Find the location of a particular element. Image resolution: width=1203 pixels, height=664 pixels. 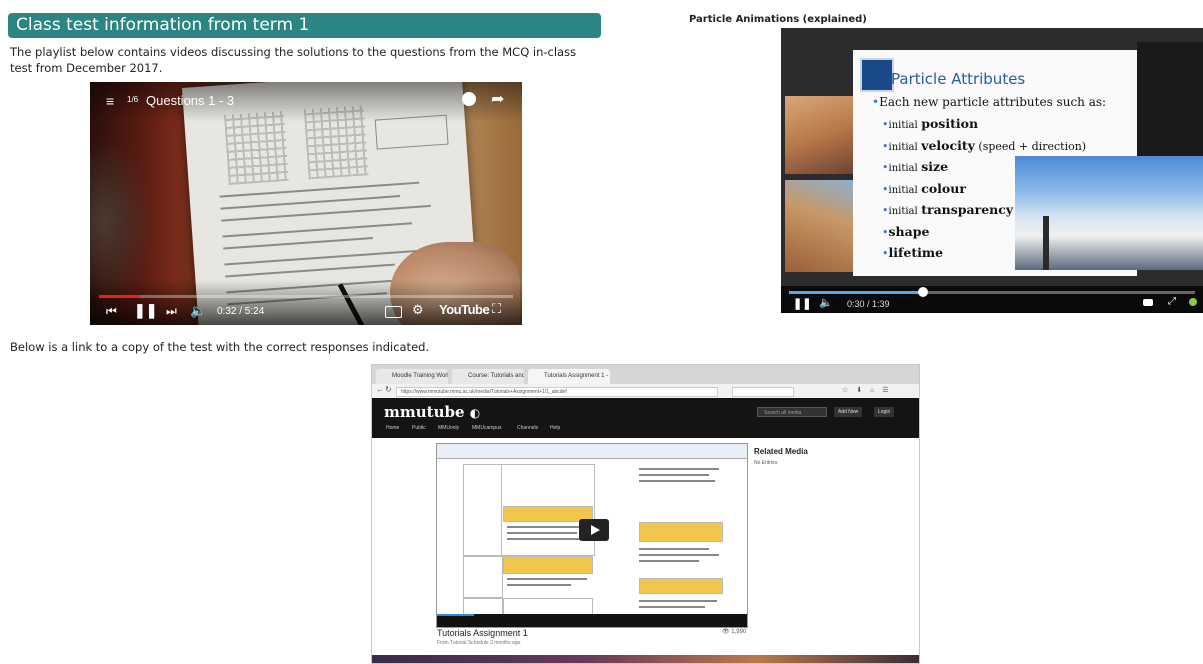

play-button is located at coordinates (594, 530).